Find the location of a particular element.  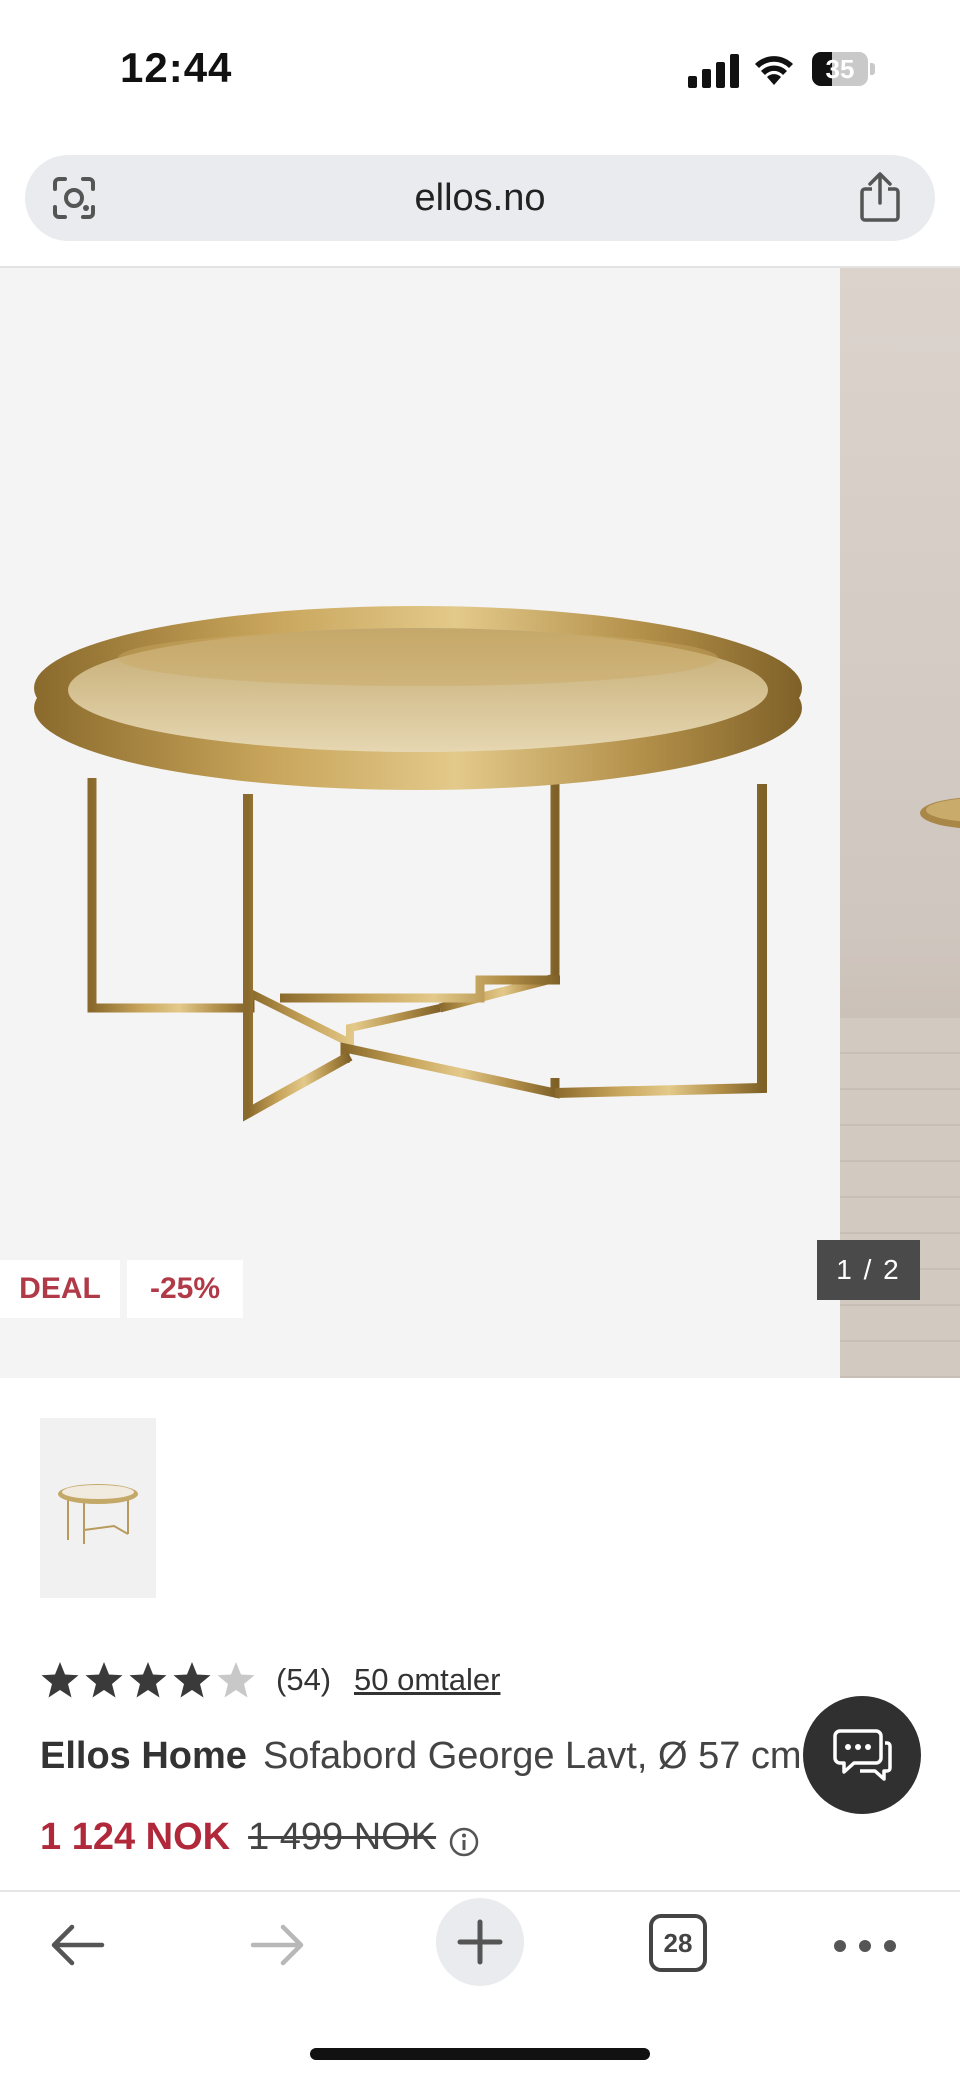

chat-button is located at coordinates (862, 1755).